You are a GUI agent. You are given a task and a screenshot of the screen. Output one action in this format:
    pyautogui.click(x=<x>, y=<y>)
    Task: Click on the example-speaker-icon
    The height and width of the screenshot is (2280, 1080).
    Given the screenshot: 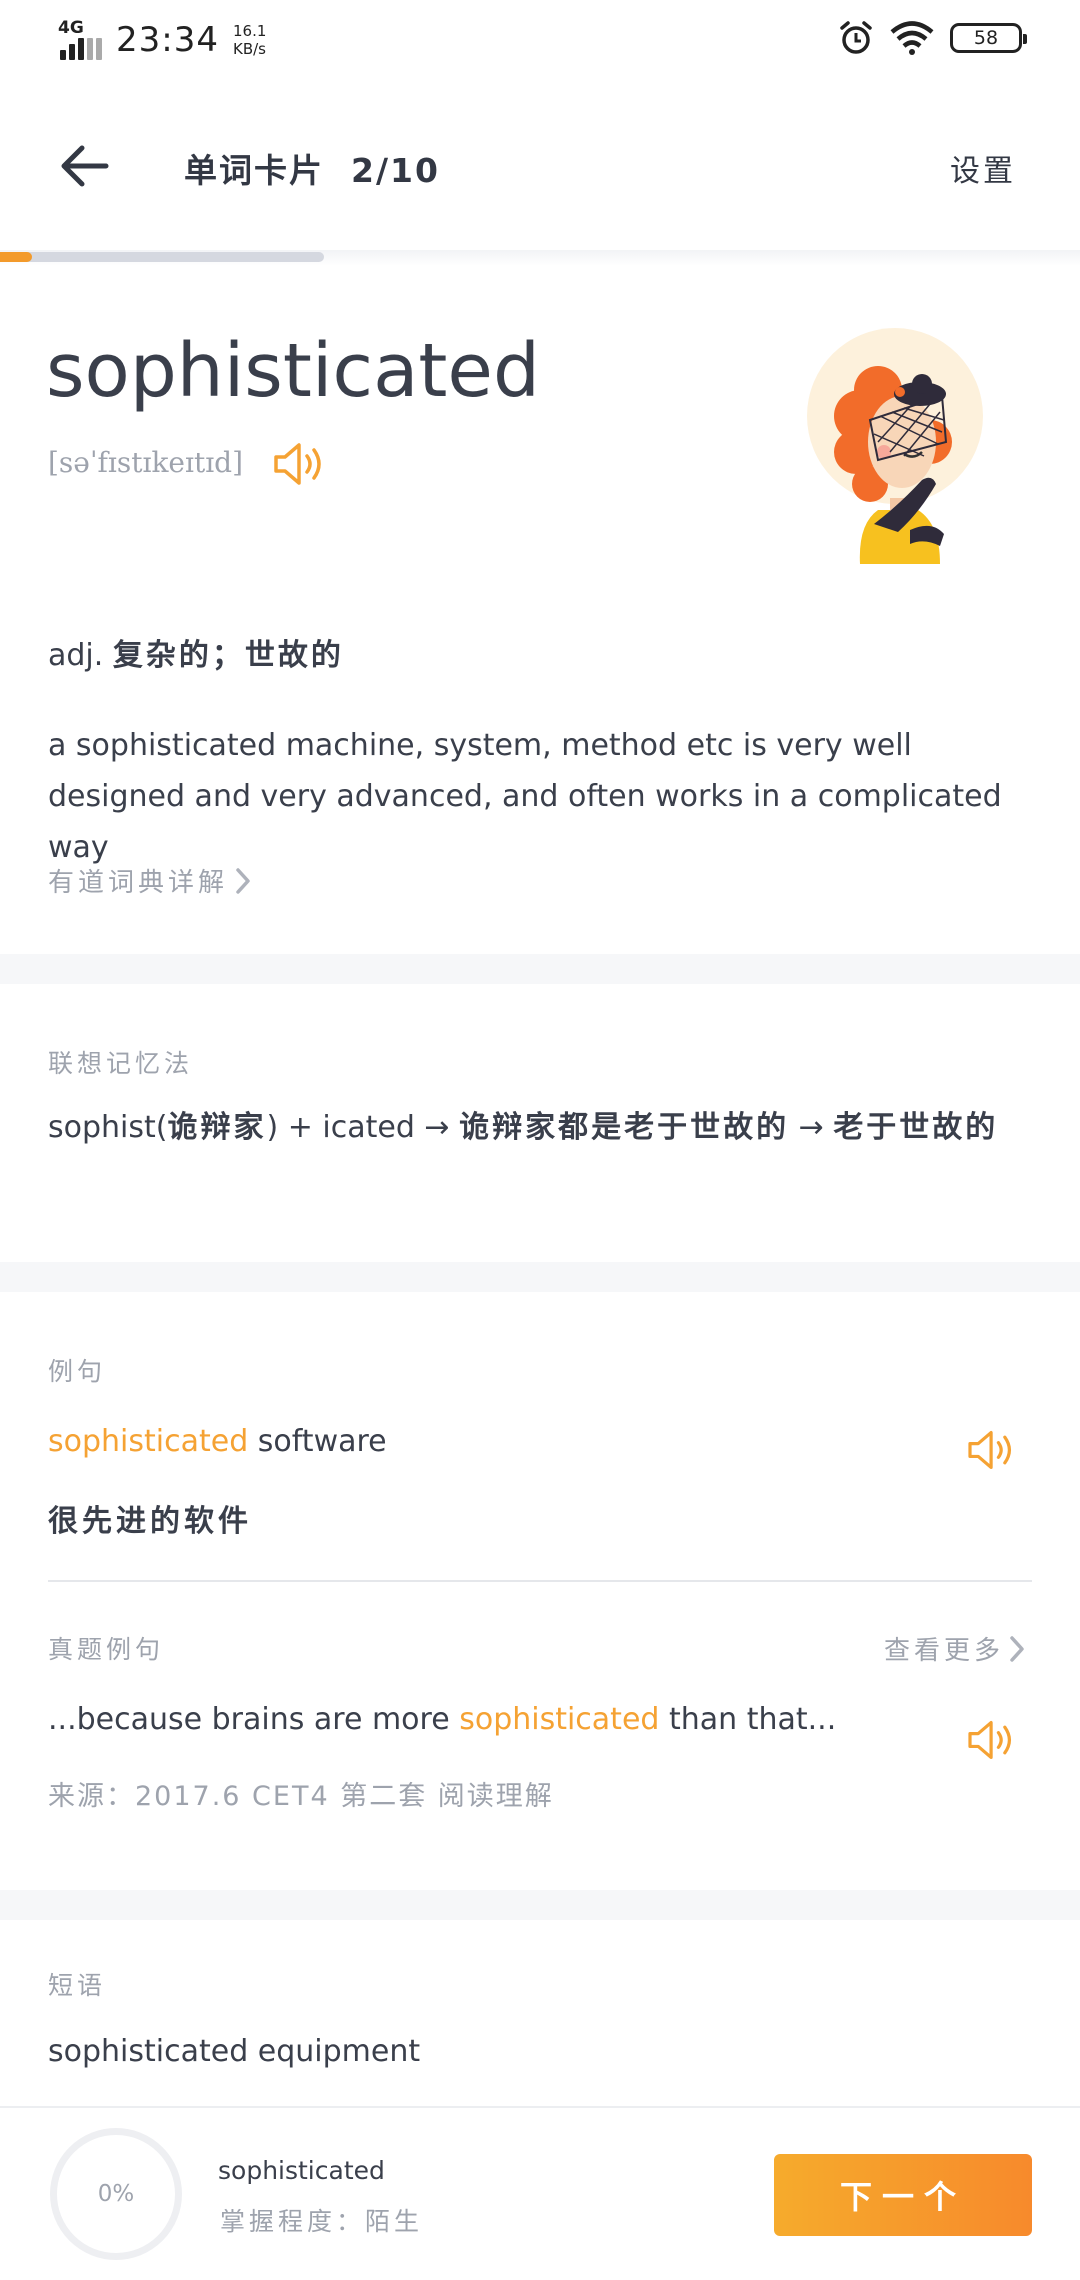 What is the action you would take?
    pyautogui.click(x=992, y=1450)
    